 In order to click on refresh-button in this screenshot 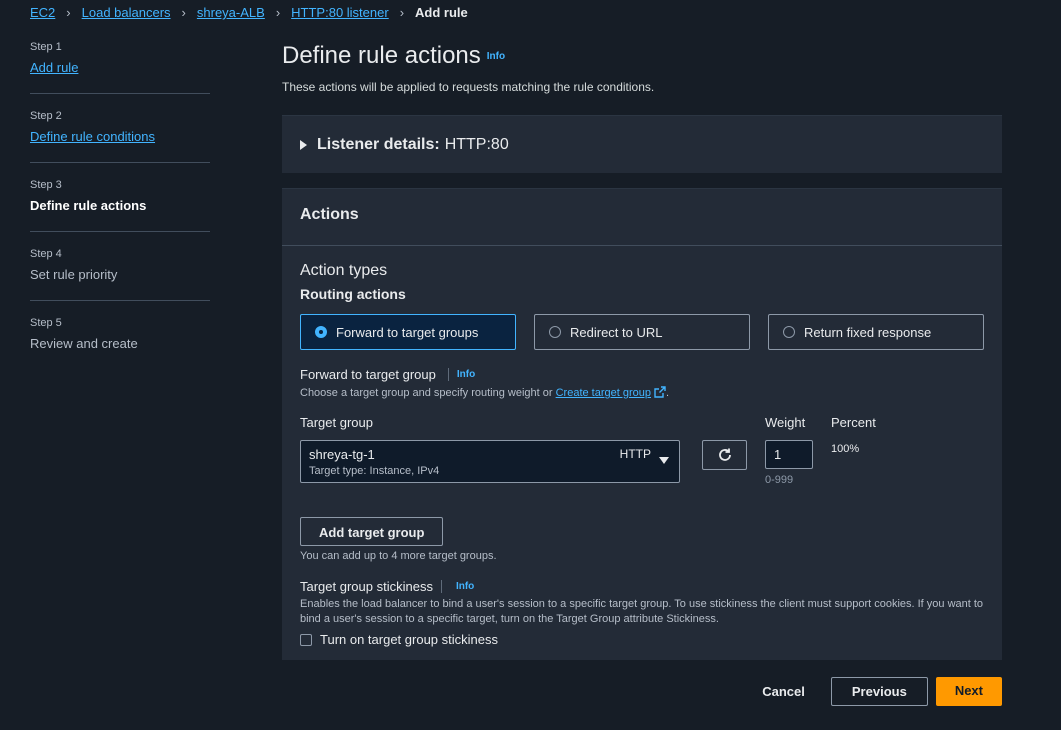, I will do `click(724, 455)`.